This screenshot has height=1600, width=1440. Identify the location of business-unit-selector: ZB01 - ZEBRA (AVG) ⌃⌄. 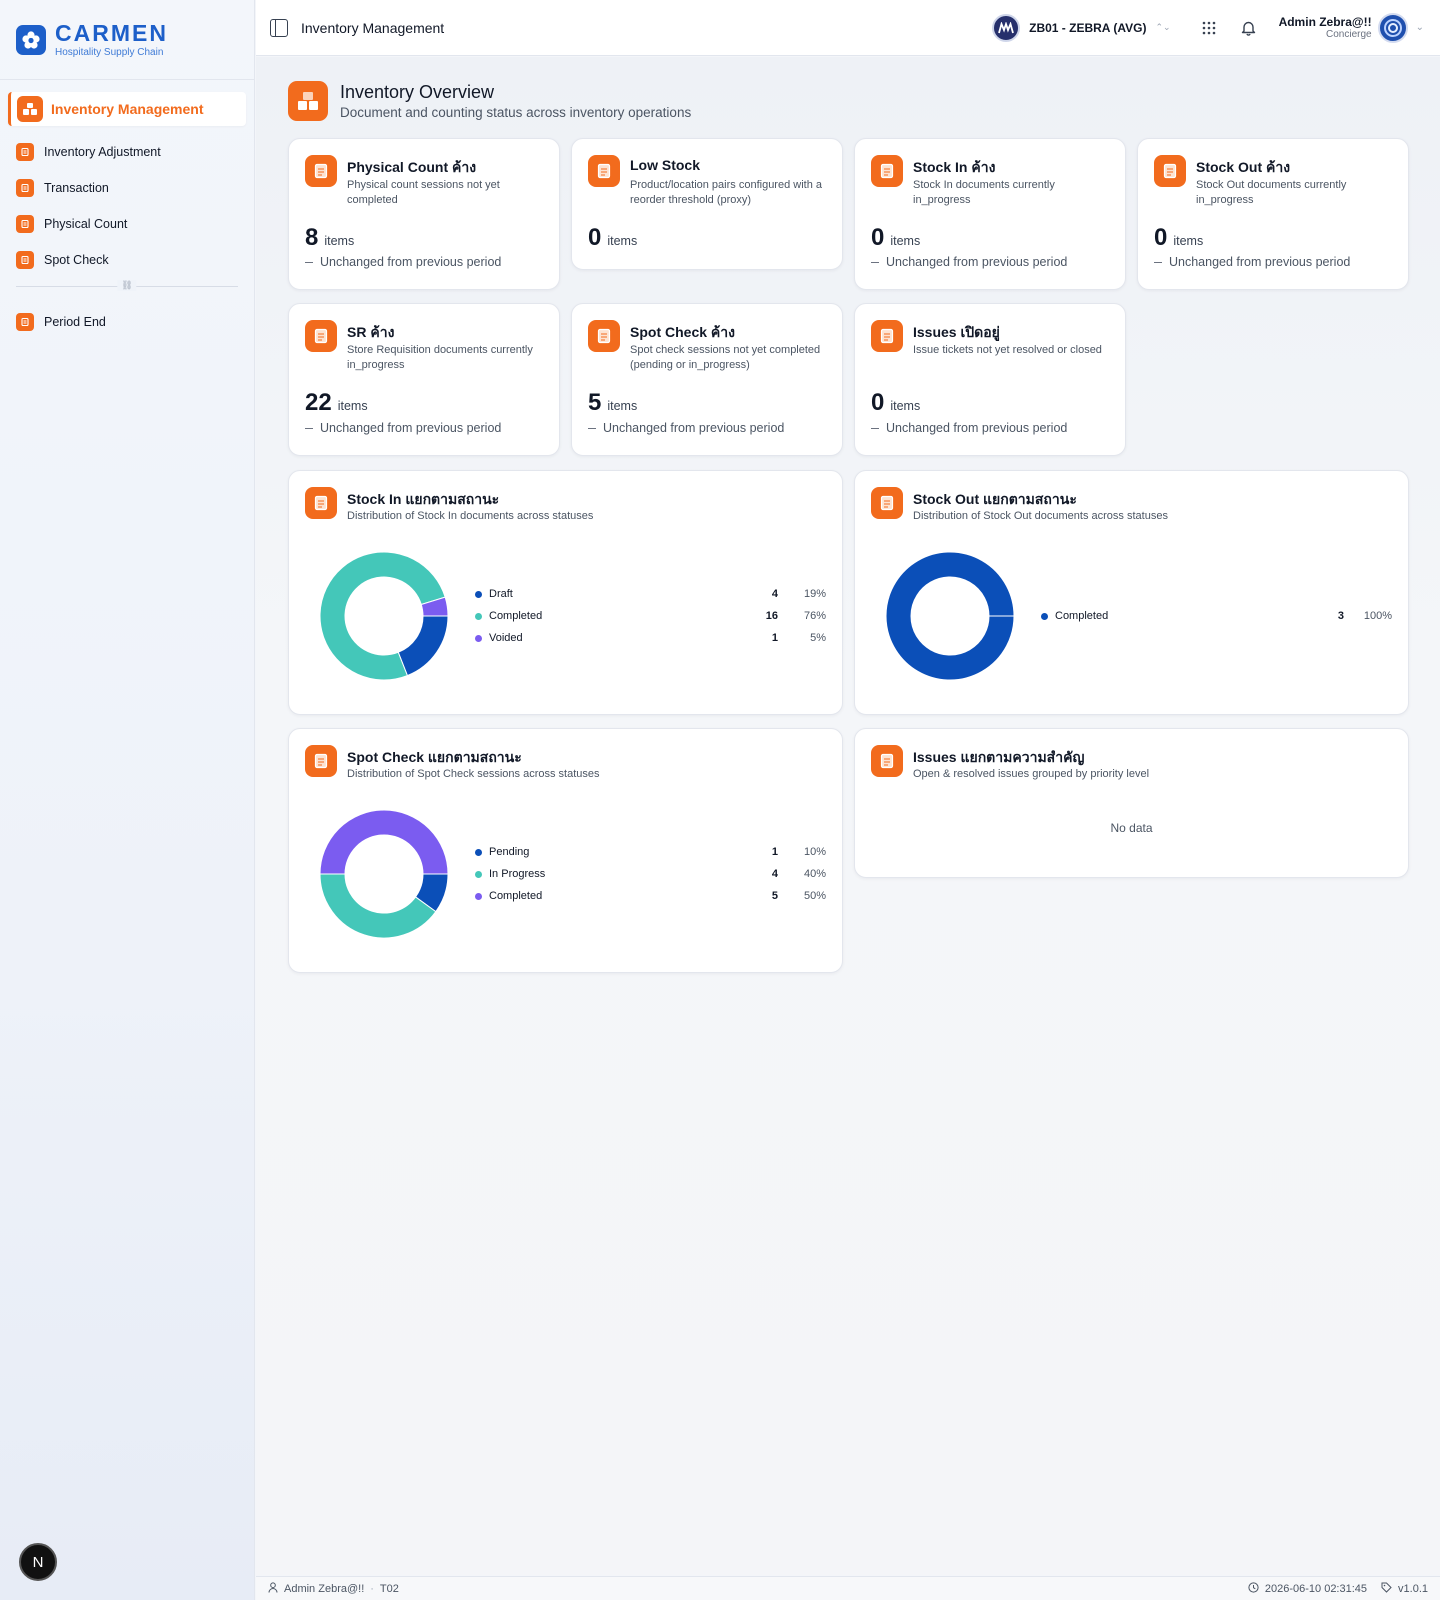
(1081, 27).